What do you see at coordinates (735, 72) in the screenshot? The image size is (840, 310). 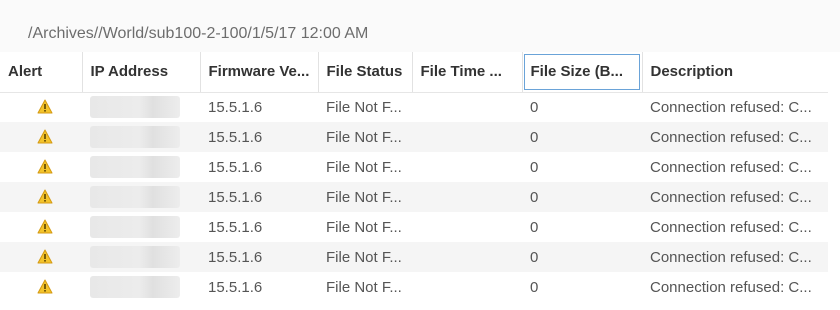 I see `column-header-description: Description` at bounding box center [735, 72].